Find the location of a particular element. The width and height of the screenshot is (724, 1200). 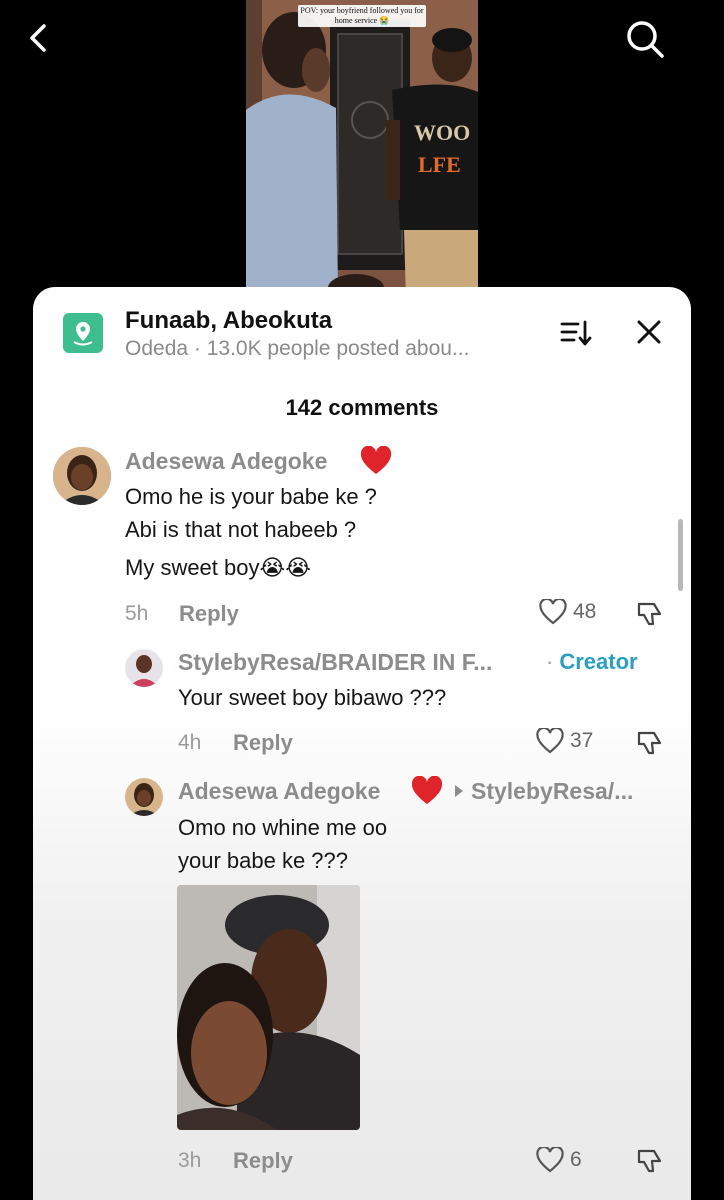

comment-line: Your sweet boy bibawo ??? is located at coordinates (312, 697).